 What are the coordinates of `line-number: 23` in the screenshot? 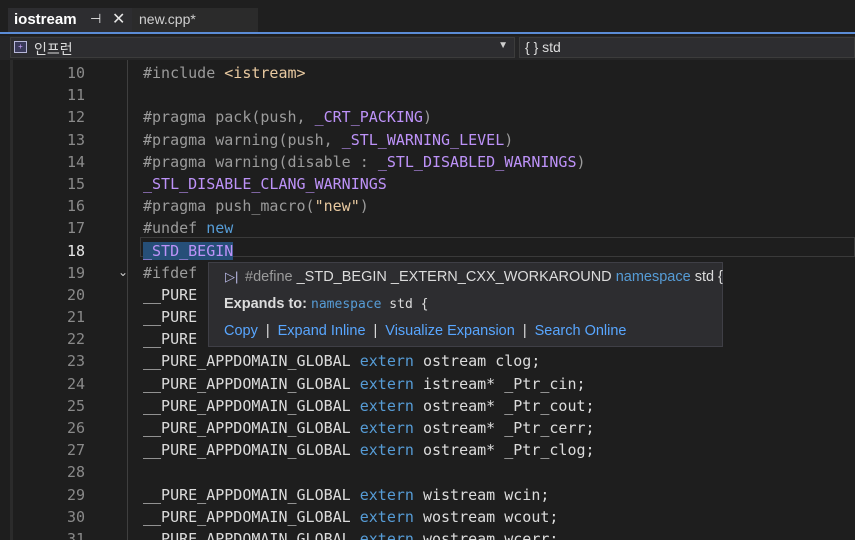 It's located at (75, 361).